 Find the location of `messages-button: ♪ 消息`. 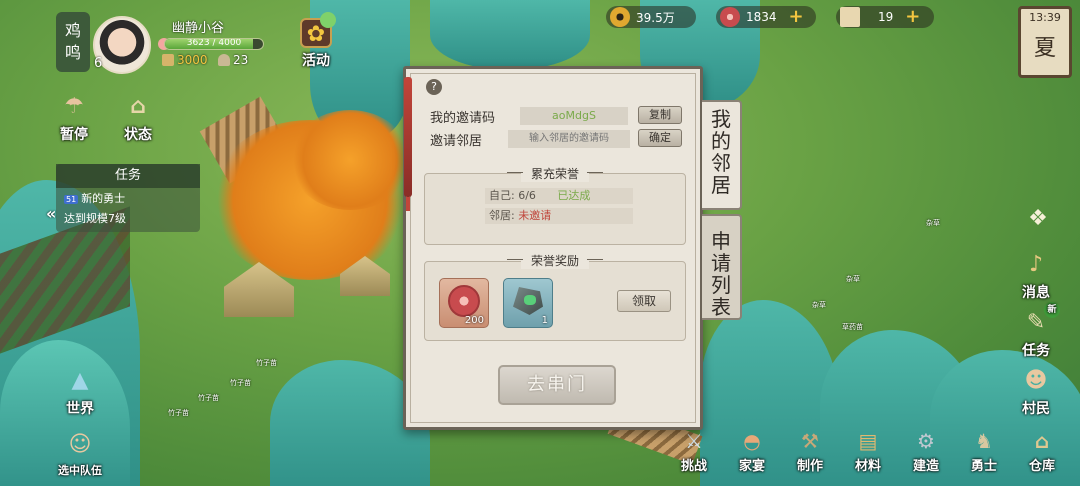

messages-button: ♪ 消息 is located at coordinates (1036, 276).